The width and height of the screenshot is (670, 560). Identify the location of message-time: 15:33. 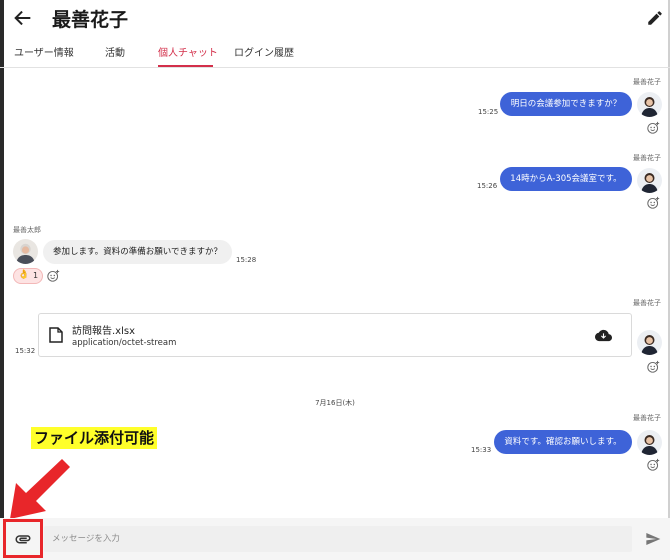
(481, 450).